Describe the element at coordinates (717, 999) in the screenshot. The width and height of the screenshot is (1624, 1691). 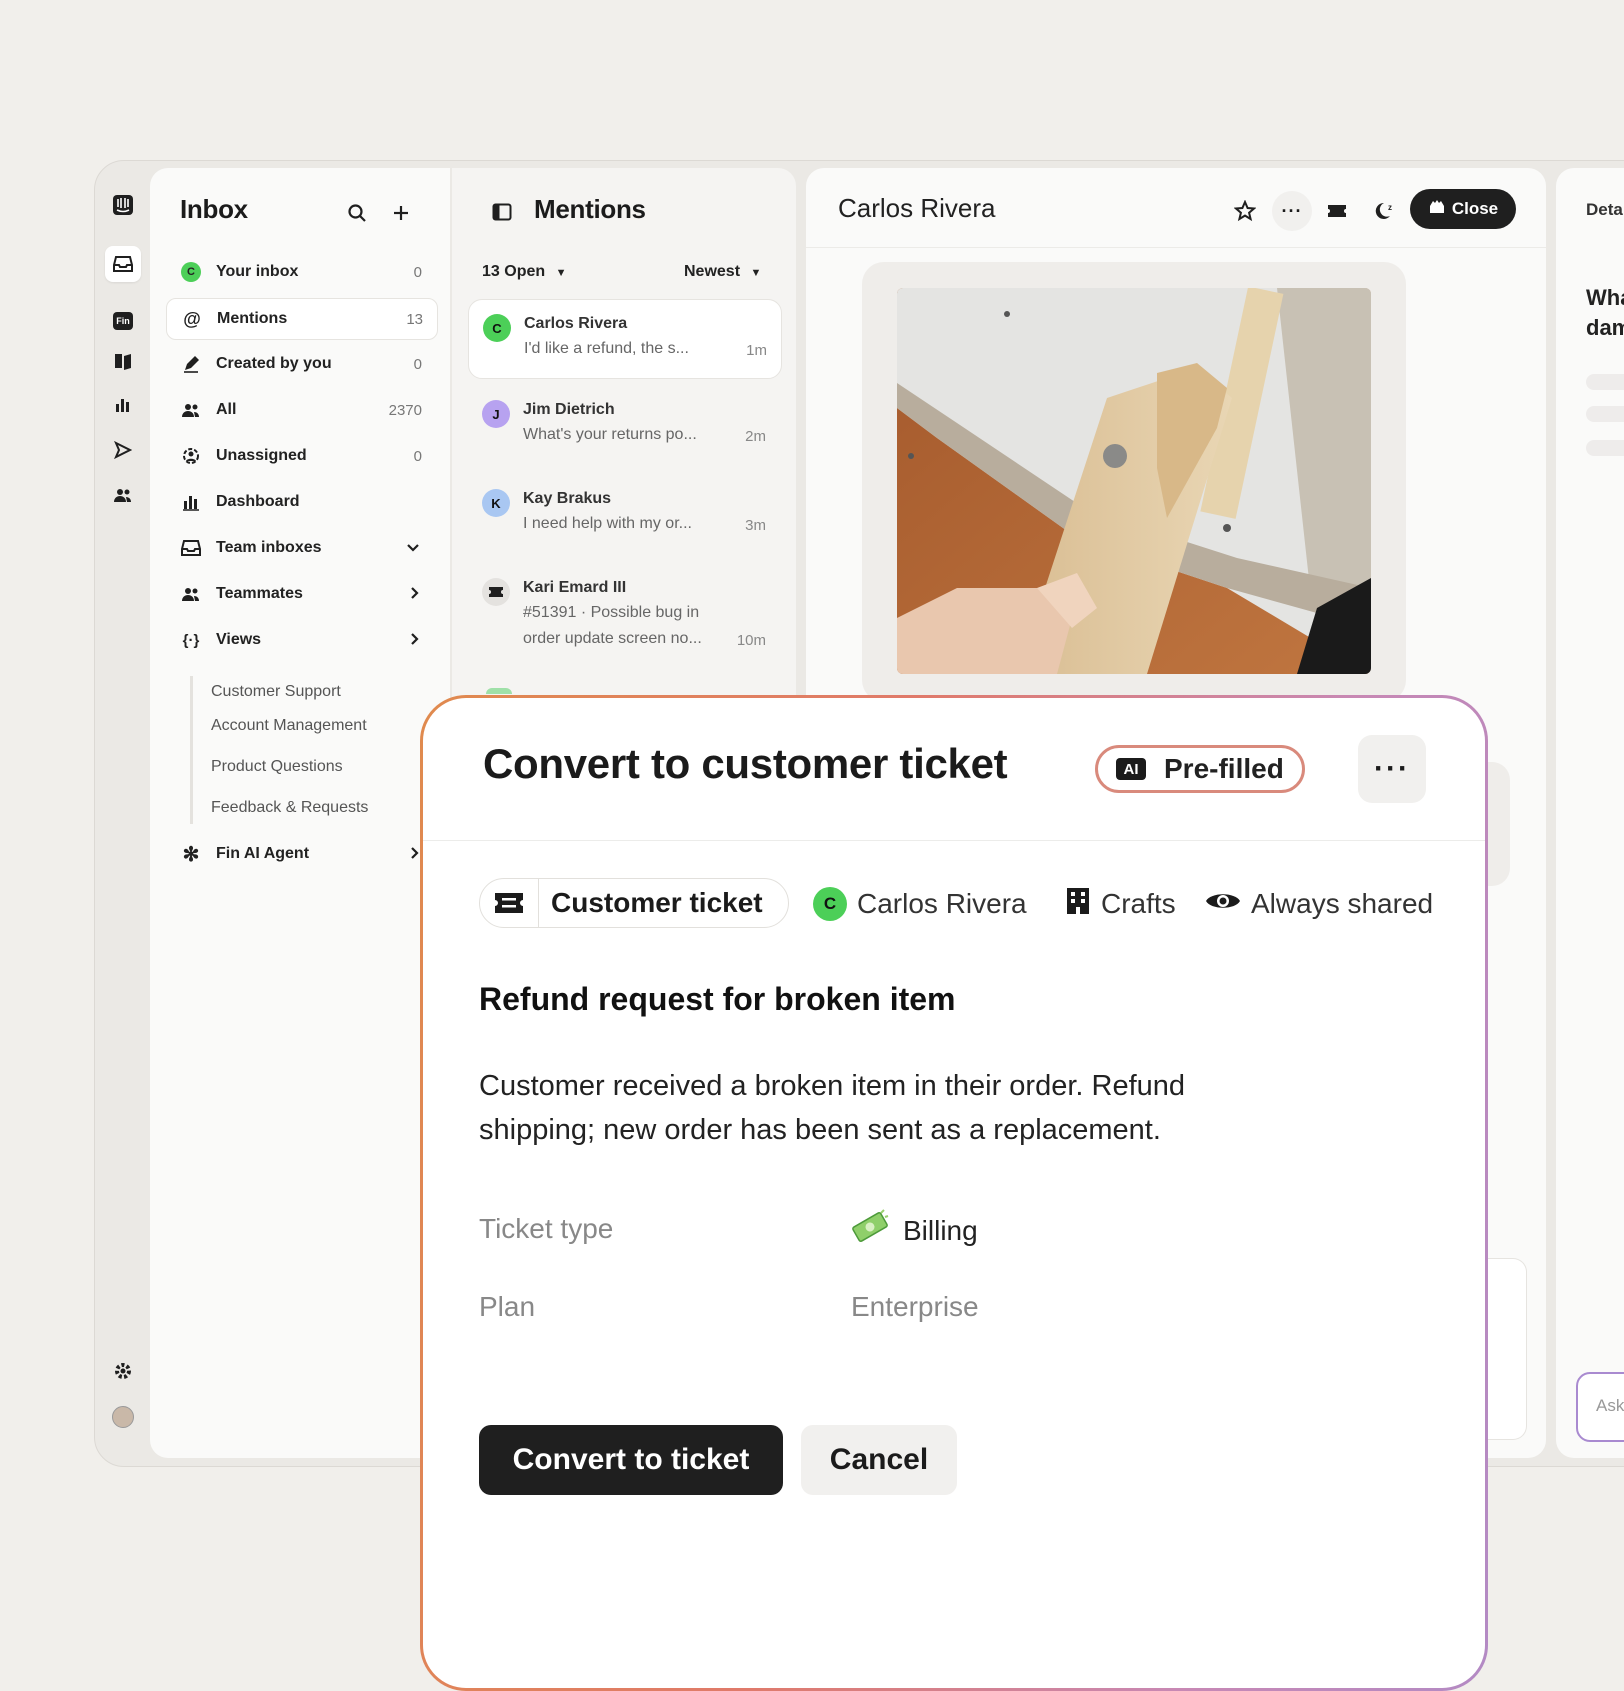
I see `ticket-title: Refund request for broken item` at that location.